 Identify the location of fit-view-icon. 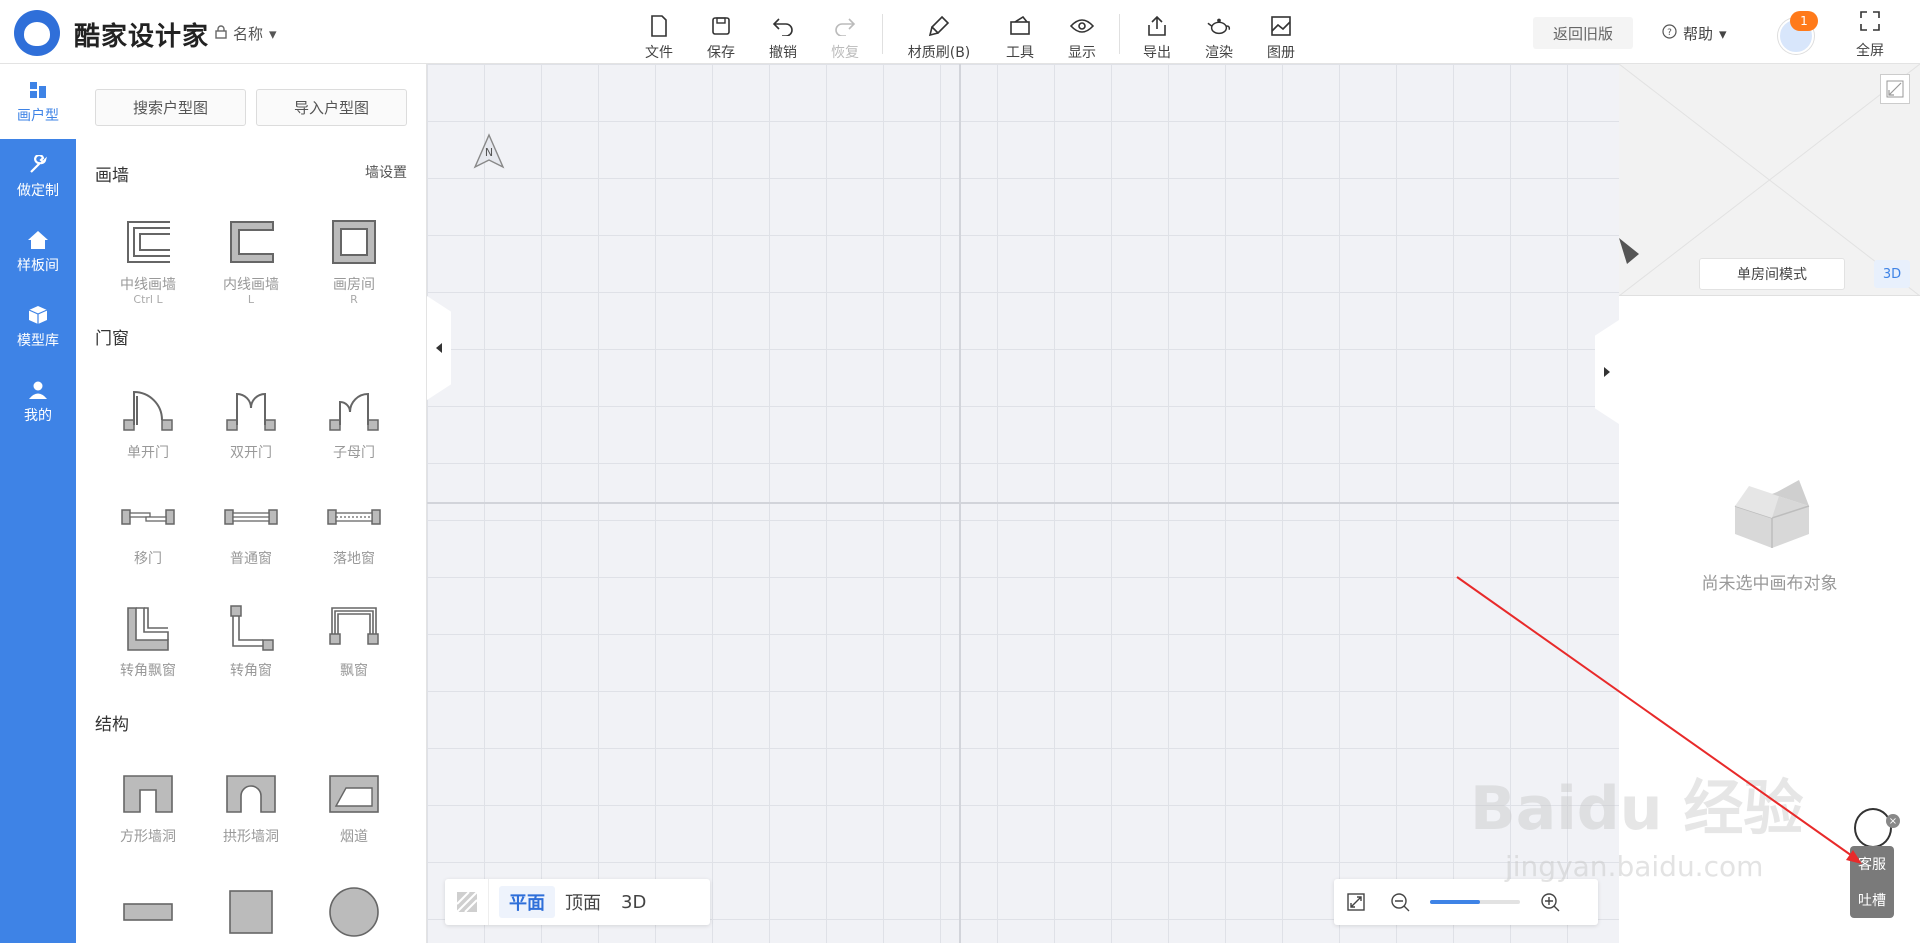
(1356, 902).